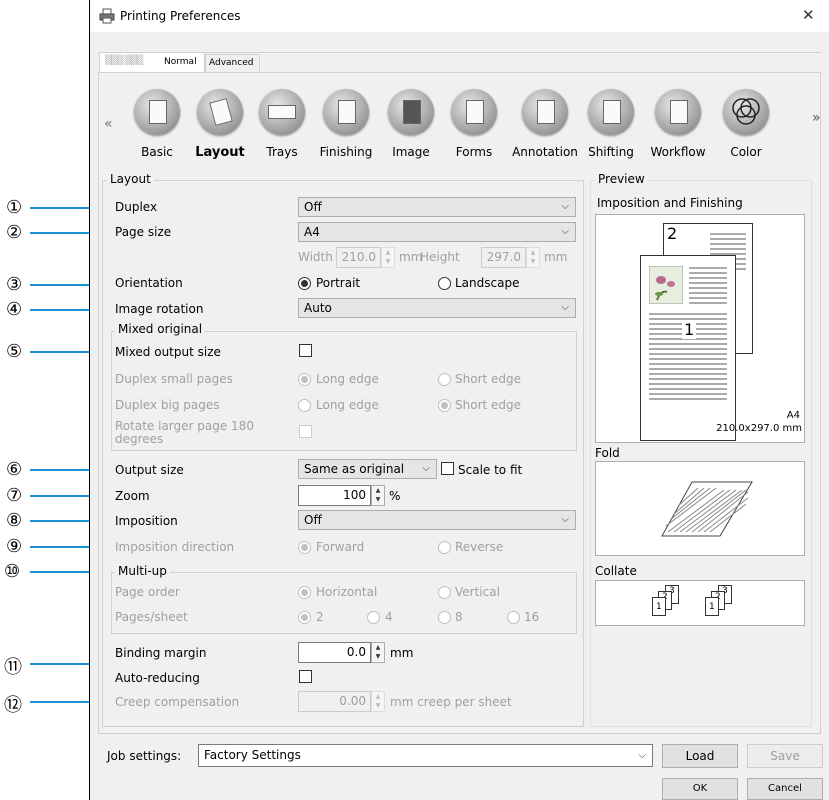 Image resolution: width=829 pixels, height=800 pixels. What do you see at coordinates (459, 52) in the screenshot?
I see `tab-strip` at bounding box center [459, 52].